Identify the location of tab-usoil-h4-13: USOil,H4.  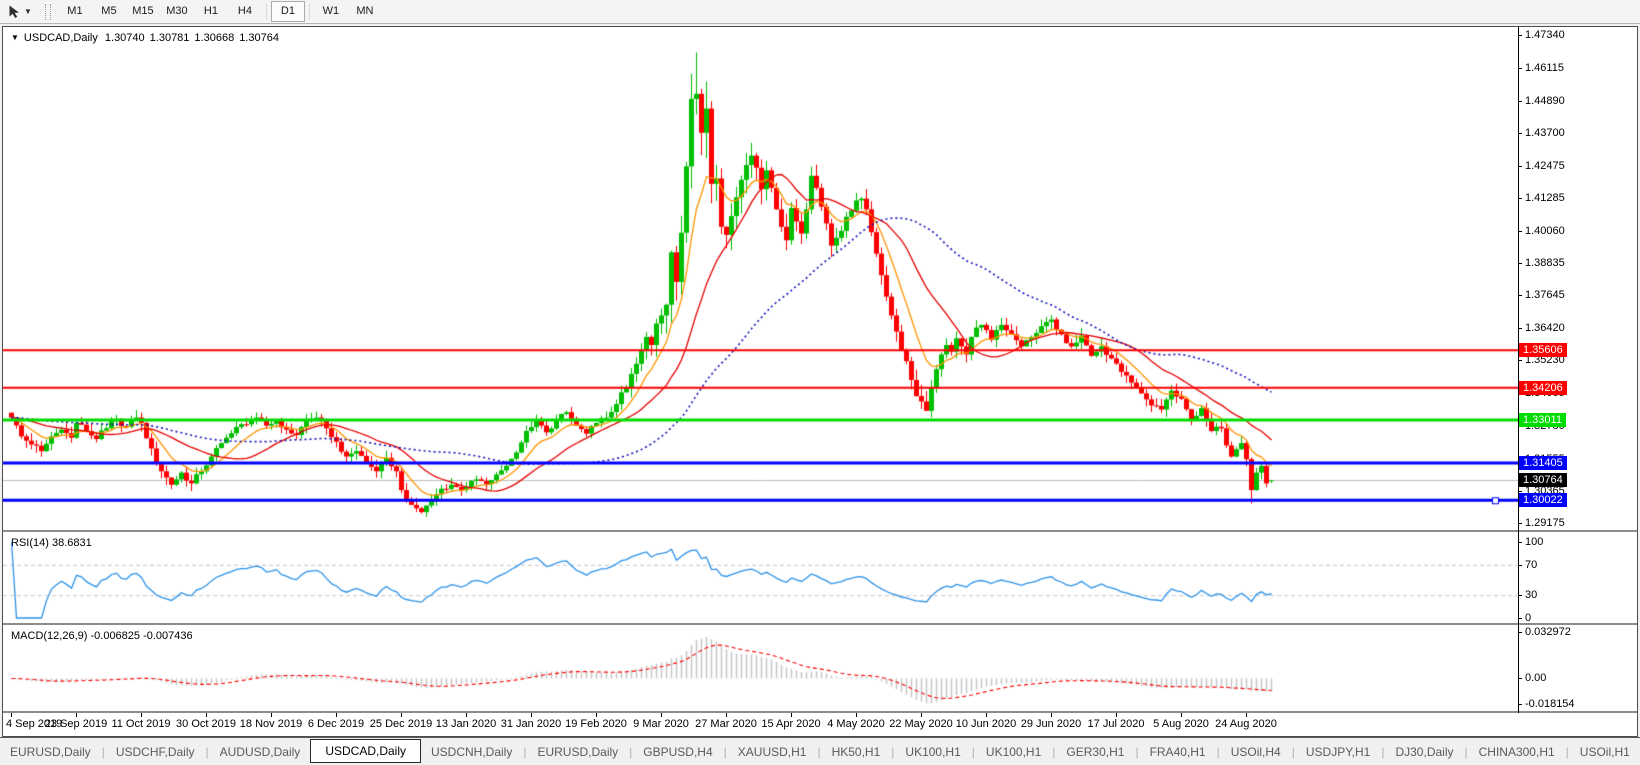
(1256, 752).